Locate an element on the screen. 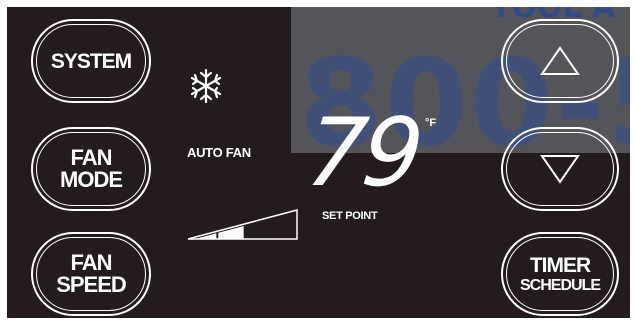 This screenshot has width=635, height=322. setpoint-label: SET POINT is located at coordinates (350, 216).